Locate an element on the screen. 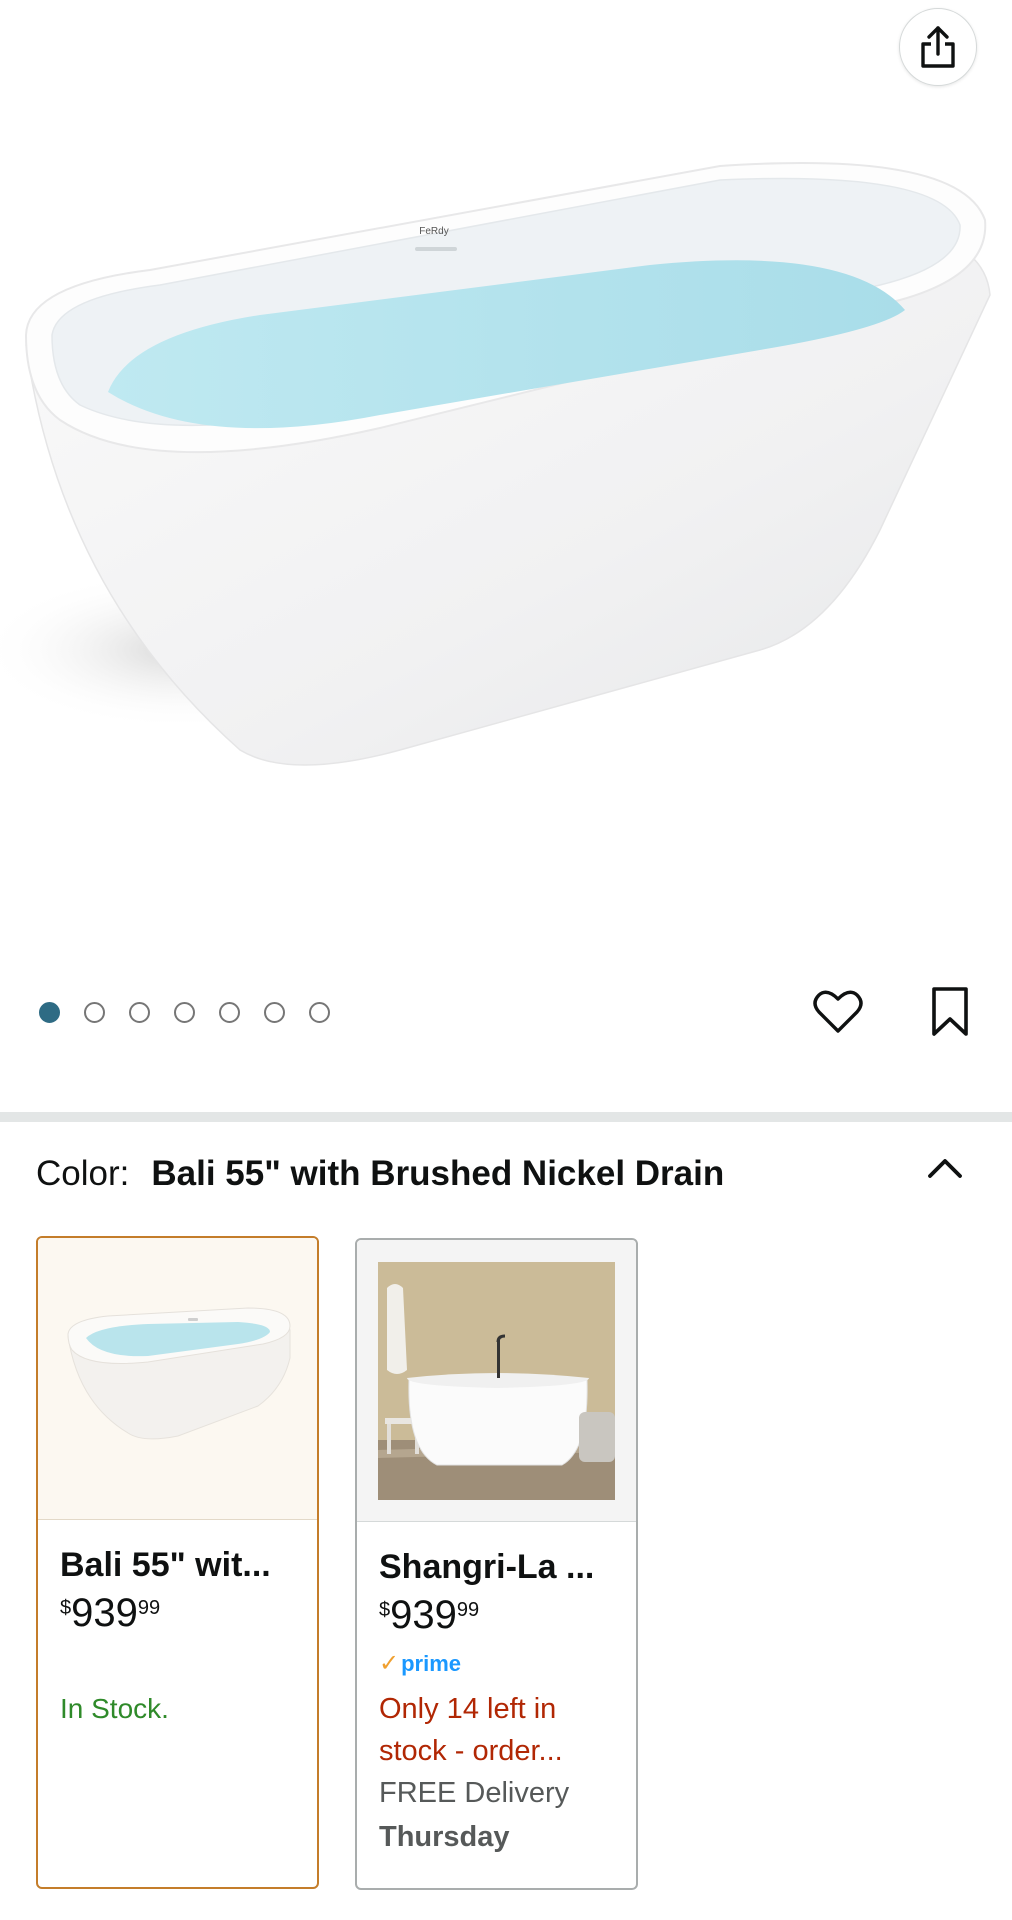 This screenshot has width=1012, height=1920. availability-status: In Stock. is located at coordinates (114, 1708).